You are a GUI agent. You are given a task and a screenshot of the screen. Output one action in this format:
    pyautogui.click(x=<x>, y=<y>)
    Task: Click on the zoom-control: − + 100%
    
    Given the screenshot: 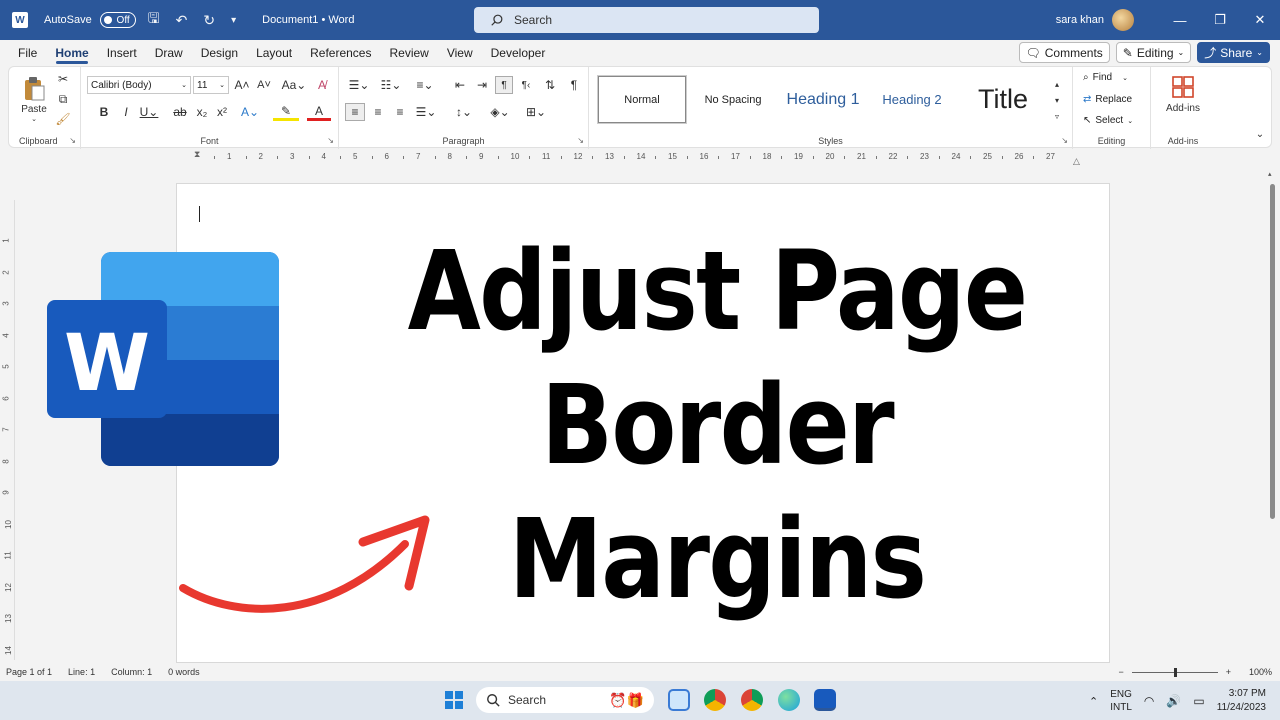 What is the action you would take?
    pyautogui.click(x=1195, y=672)
    